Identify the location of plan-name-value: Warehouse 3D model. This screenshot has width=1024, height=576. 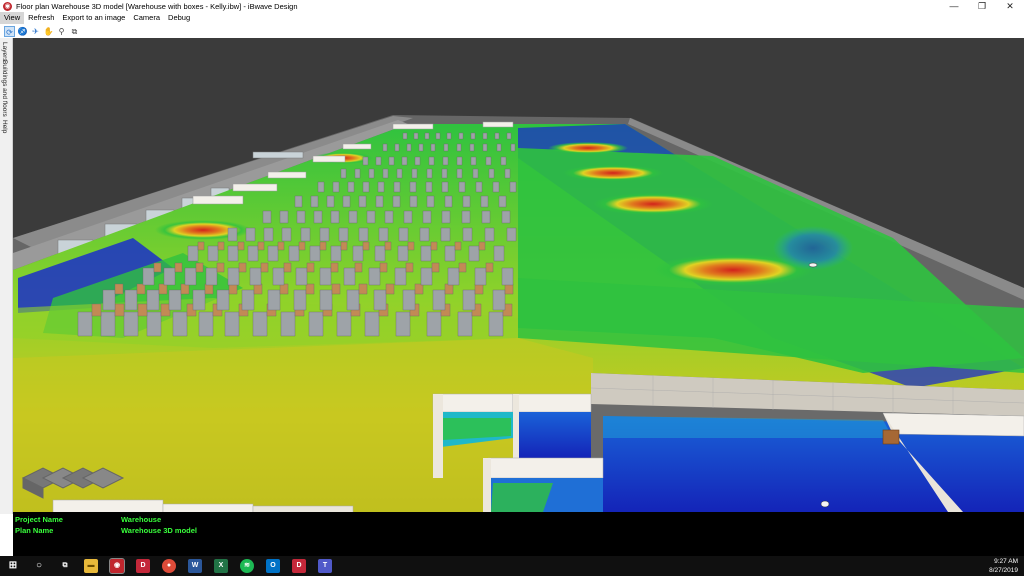
(159, 530).